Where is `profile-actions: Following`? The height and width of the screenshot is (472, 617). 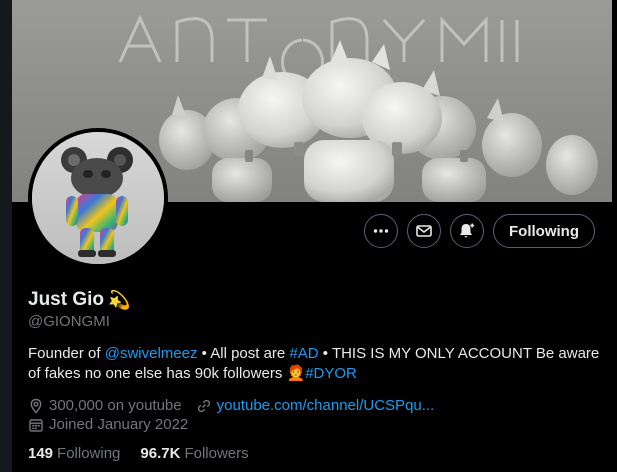 profile-actions: Following is located at coordinates (479, 231).